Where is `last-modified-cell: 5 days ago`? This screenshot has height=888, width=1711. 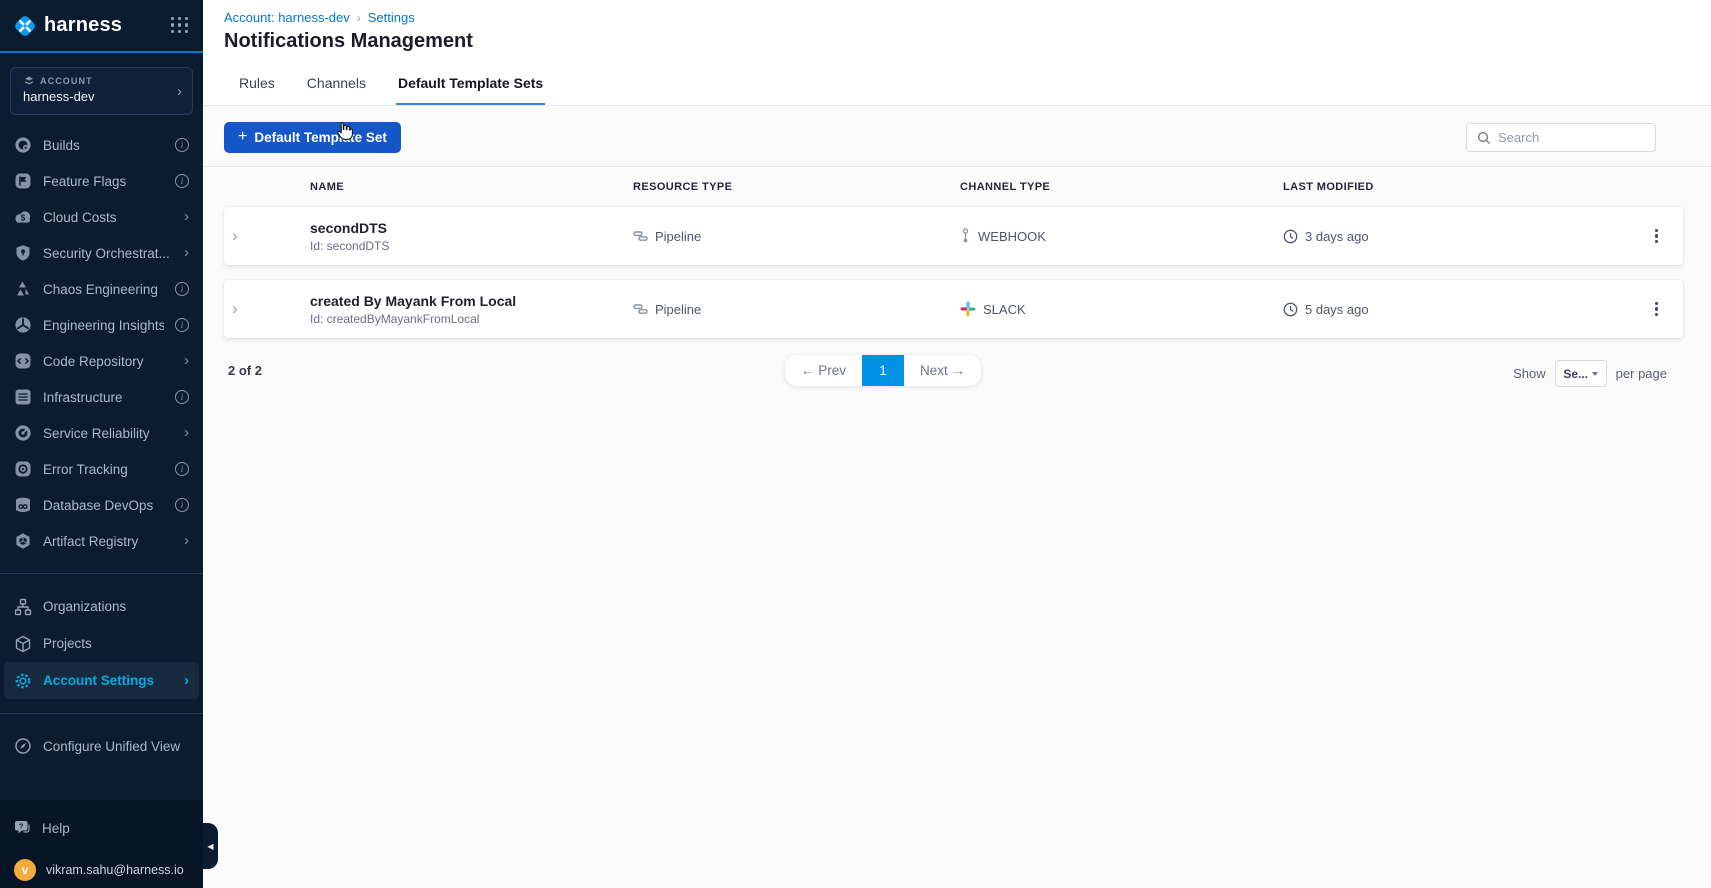
last-modified-cell: 5 days ago is located at coordinates (1456, 309).